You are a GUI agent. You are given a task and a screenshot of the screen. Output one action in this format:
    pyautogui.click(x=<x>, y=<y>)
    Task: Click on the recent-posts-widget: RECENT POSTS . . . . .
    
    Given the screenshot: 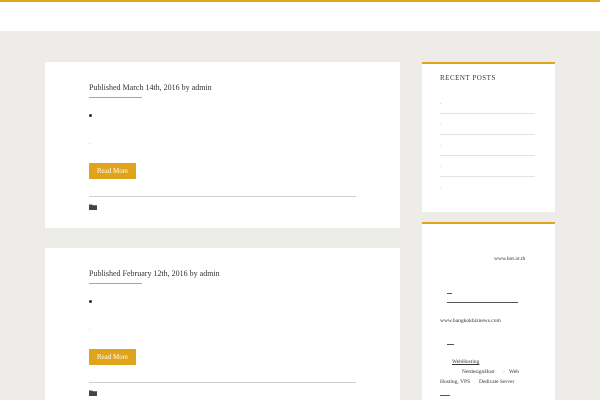 What is the action you would take?
    pyautogui.click(x=488, y=137)
    